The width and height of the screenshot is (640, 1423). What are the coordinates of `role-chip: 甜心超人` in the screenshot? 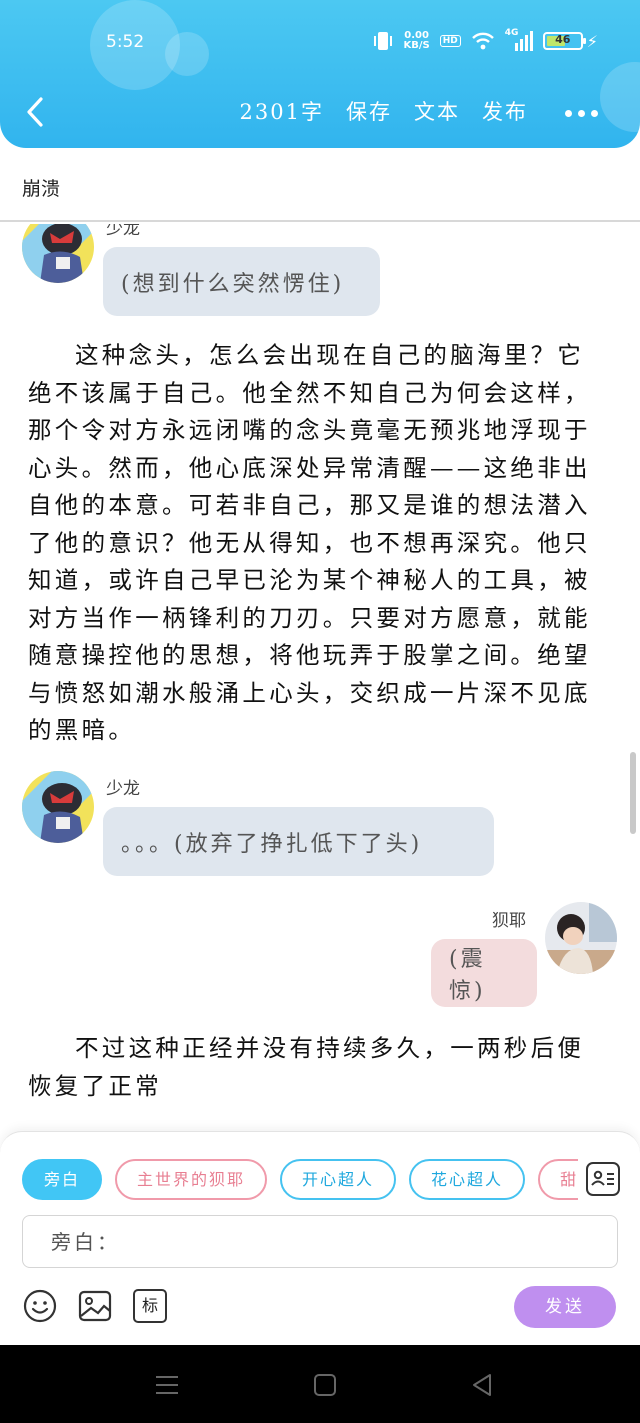 It's located at (558, 1179).